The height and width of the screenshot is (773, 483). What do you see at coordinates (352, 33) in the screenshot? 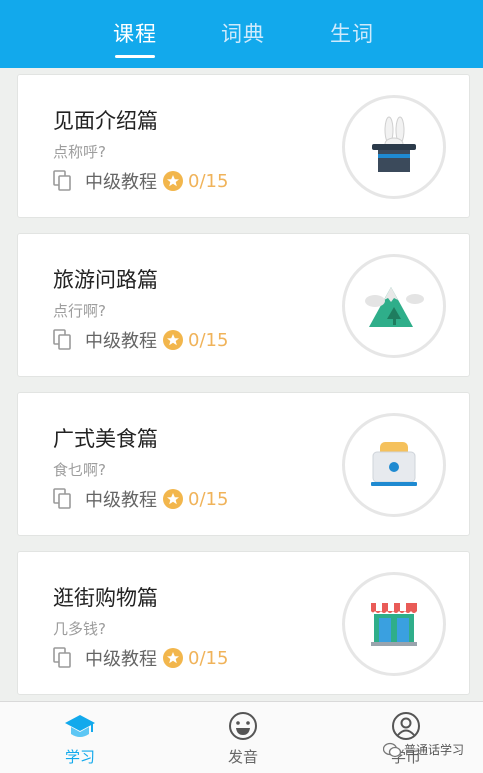
I see `tab-vocabulary: 生词` at bounding box center [352, 33].